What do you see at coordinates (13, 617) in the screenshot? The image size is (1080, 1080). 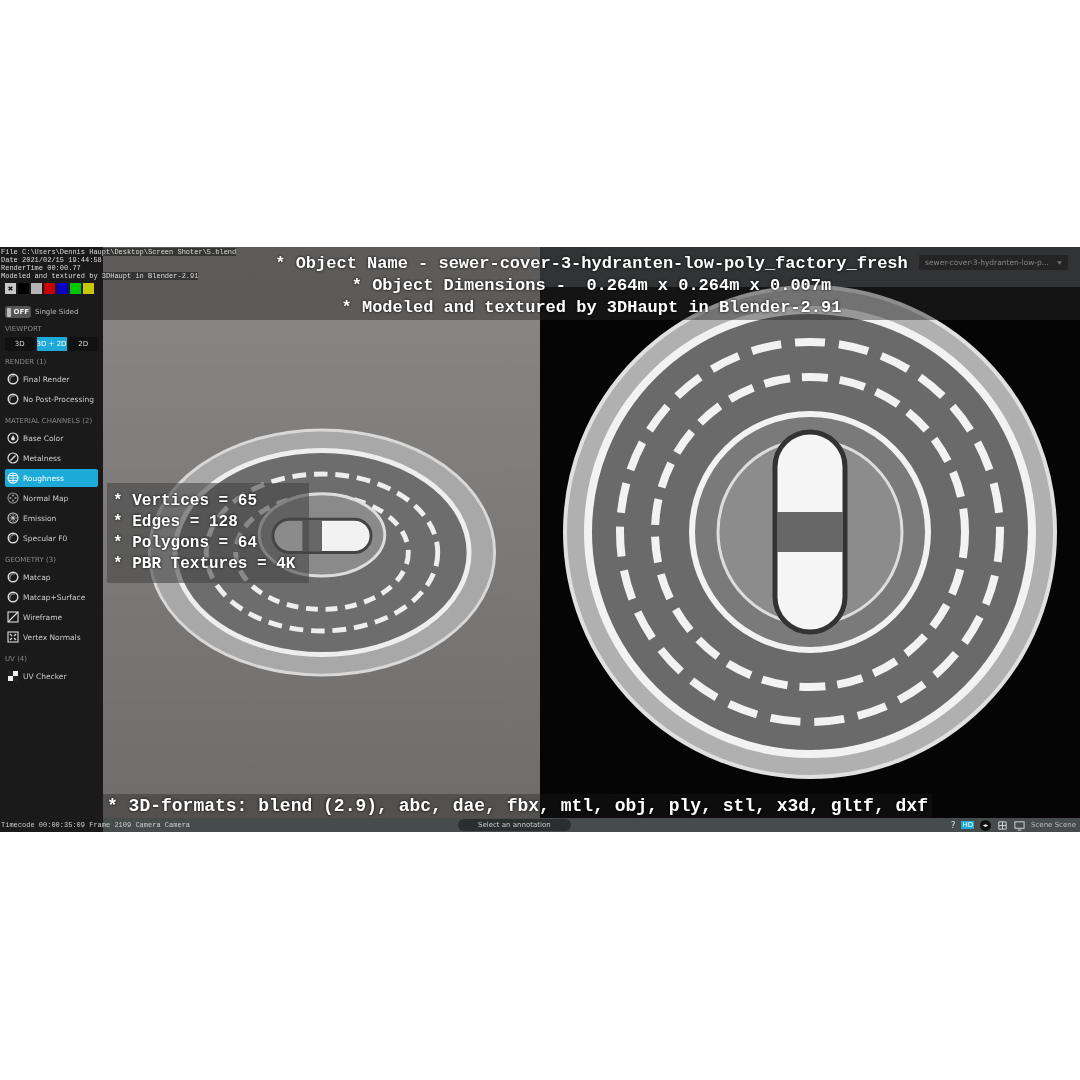 I see `wireframe-icon` at bounding box center [13, 617].